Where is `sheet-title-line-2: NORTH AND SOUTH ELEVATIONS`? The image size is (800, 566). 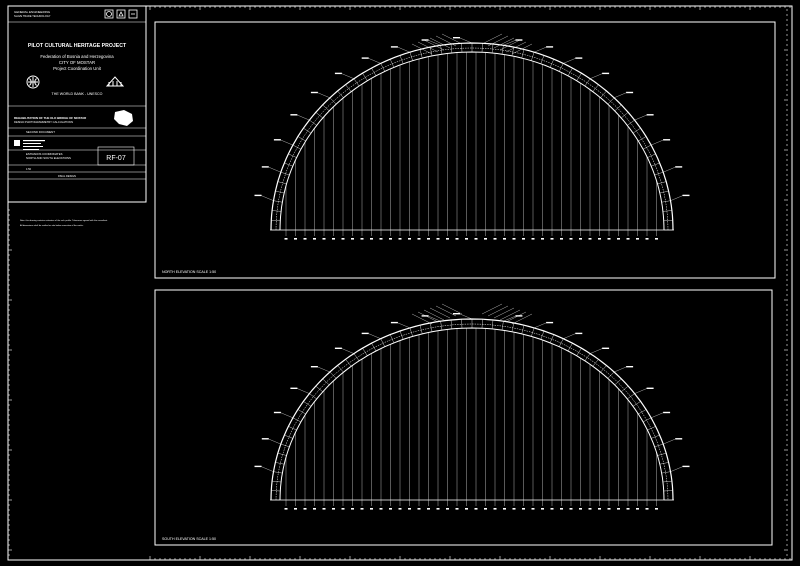 sheet-title-line-2: NORTH AND SOUTH ELEVATIONS is located at coordinates (48, 158).